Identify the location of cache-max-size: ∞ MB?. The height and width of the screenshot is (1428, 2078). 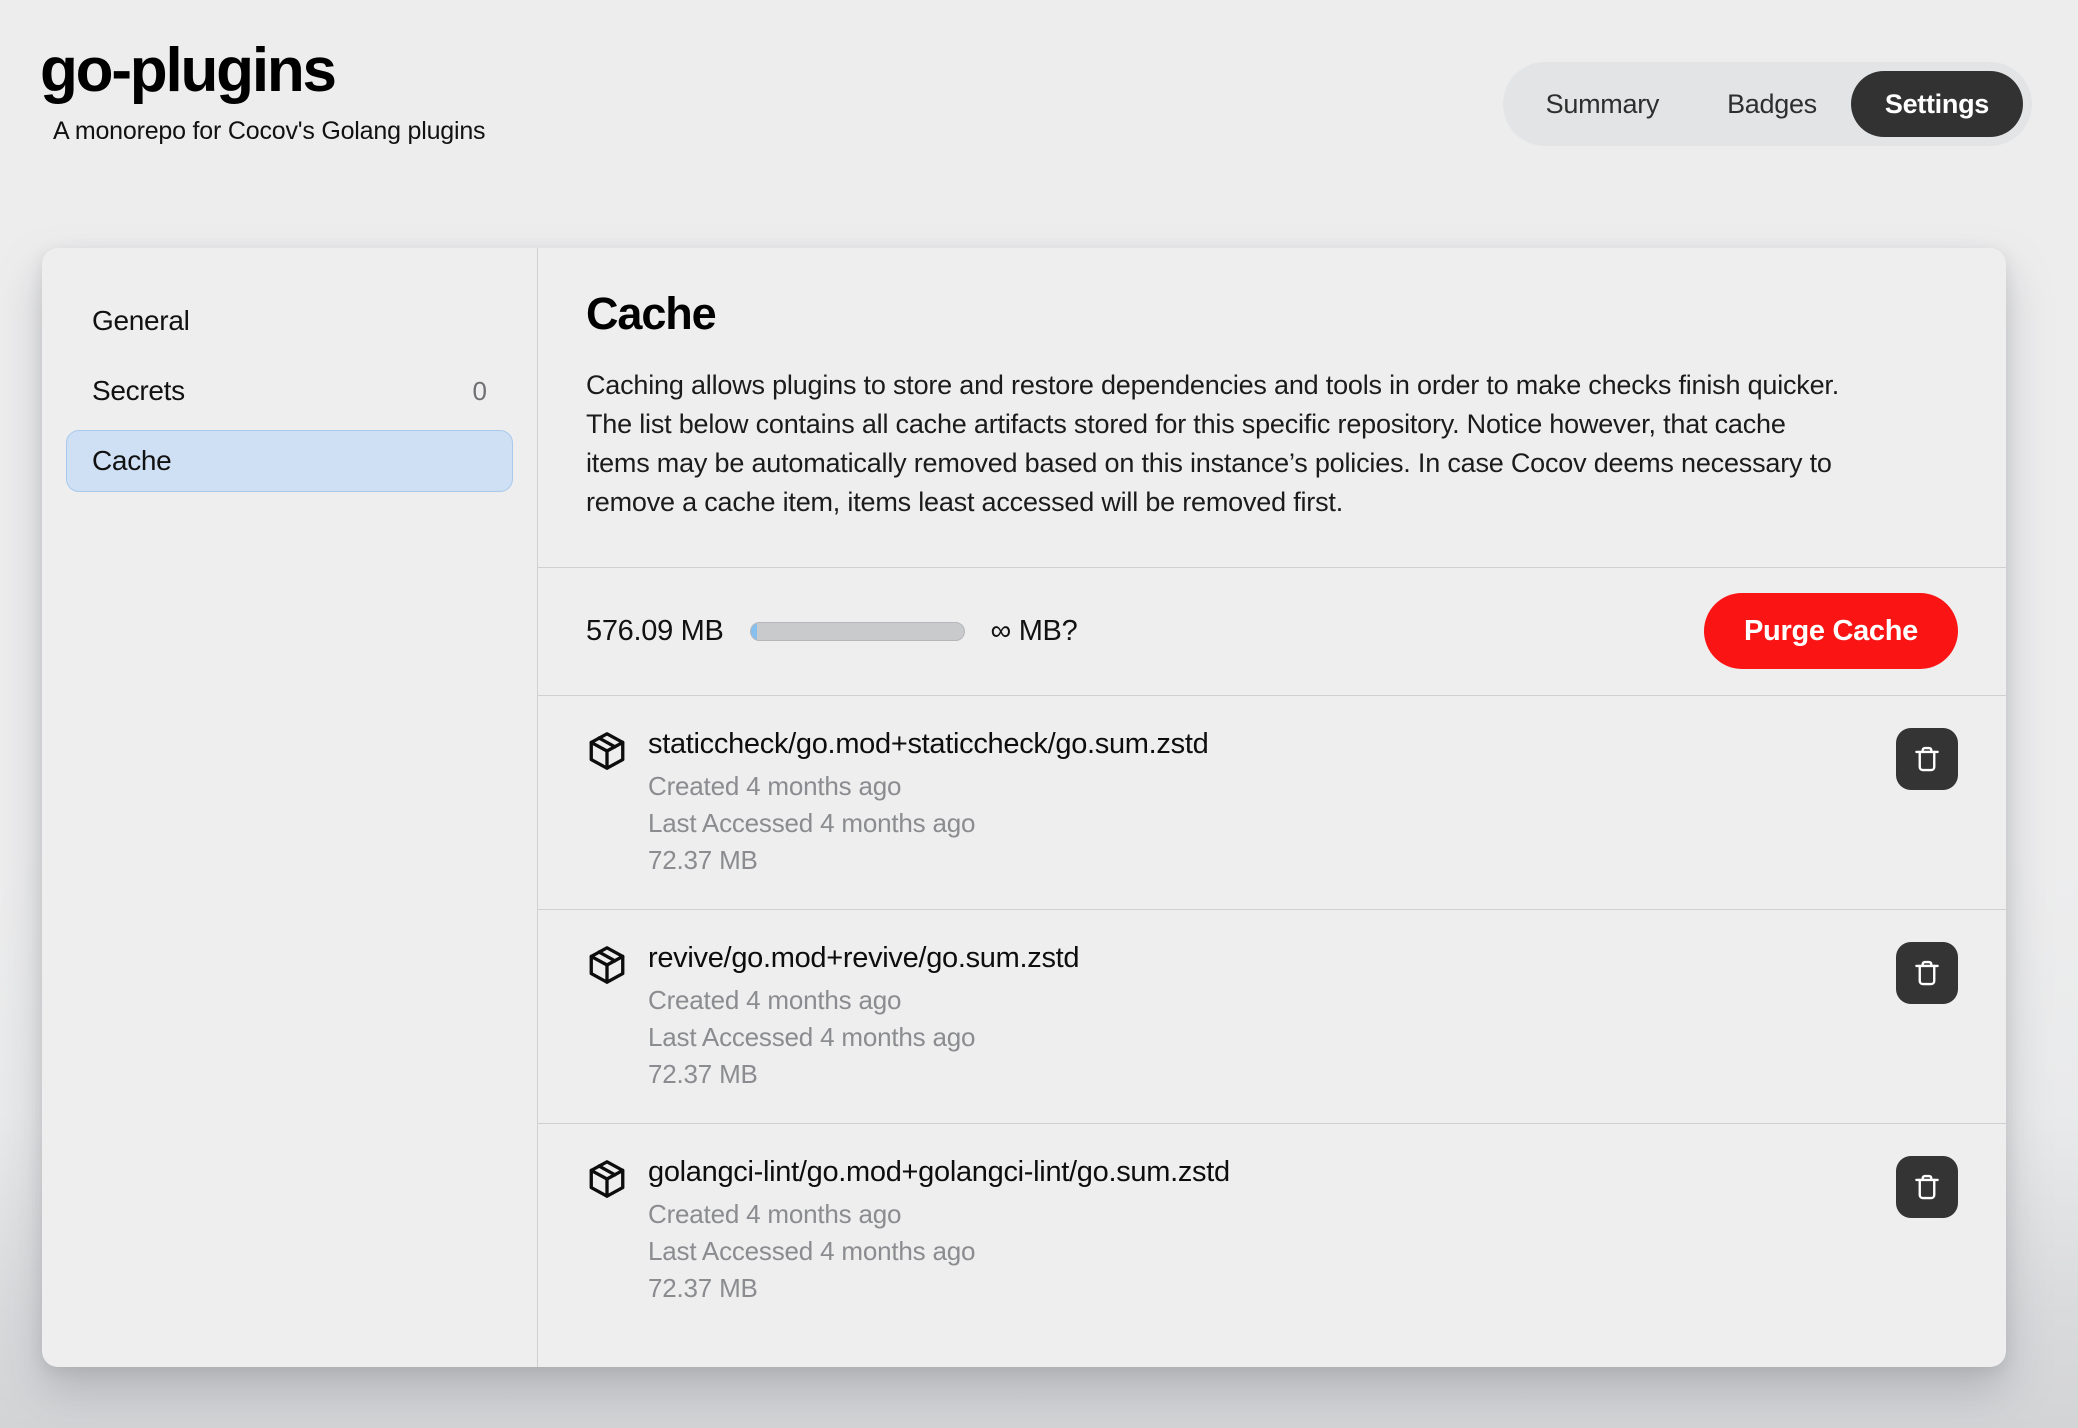
(1034, 630).